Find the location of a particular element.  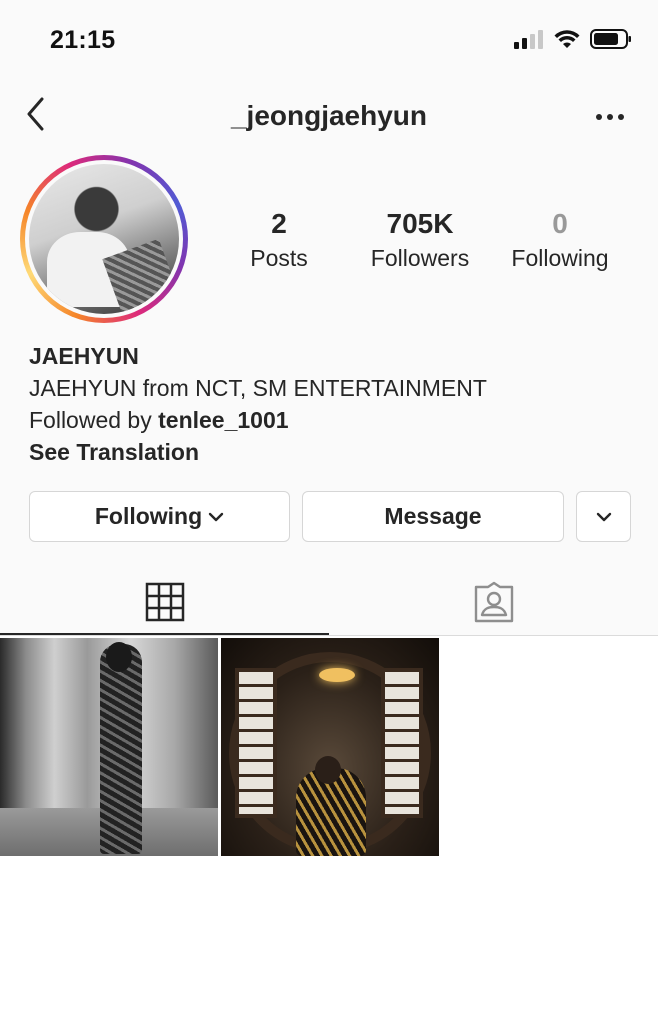

tagged-user-icon is located at coordinates (493, 602).